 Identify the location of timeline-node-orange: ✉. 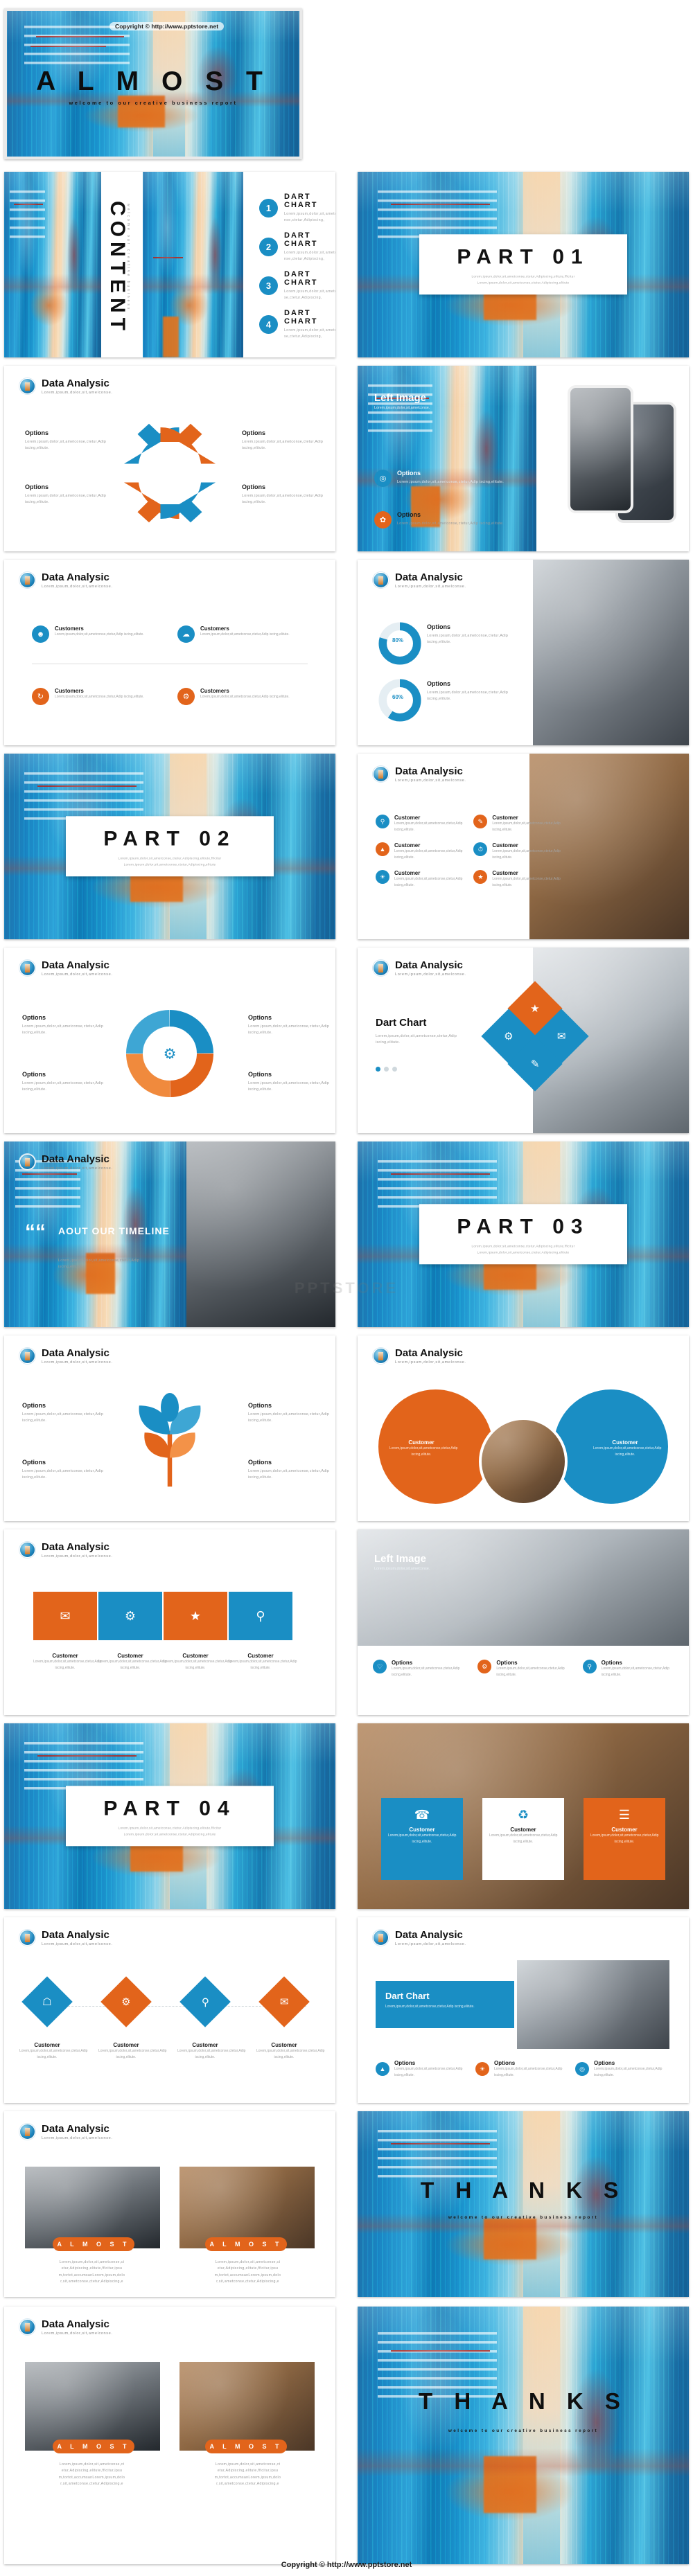
(284, 2001).